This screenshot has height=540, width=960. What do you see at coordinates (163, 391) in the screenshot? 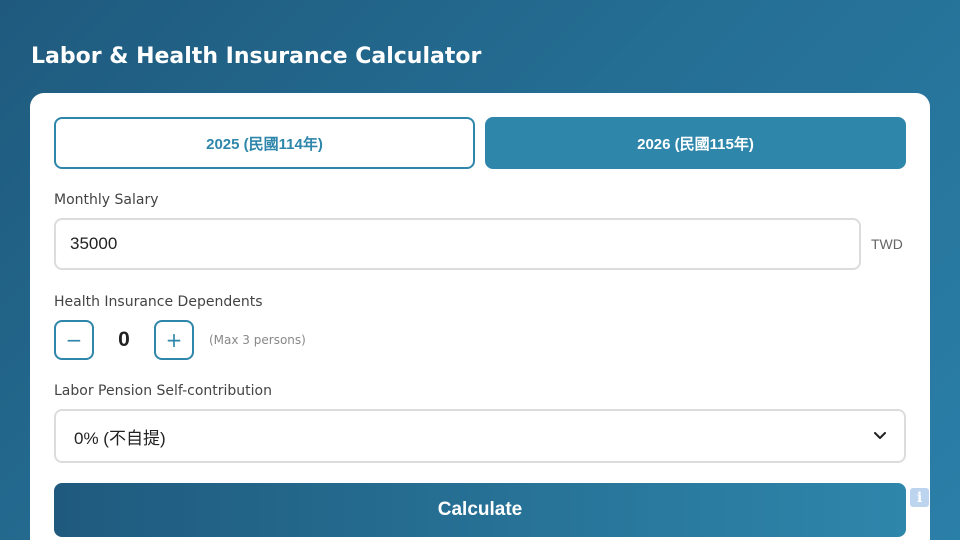
I see `pension-label: Labor Pension Self-contribution` at bounding box center [163, 391].